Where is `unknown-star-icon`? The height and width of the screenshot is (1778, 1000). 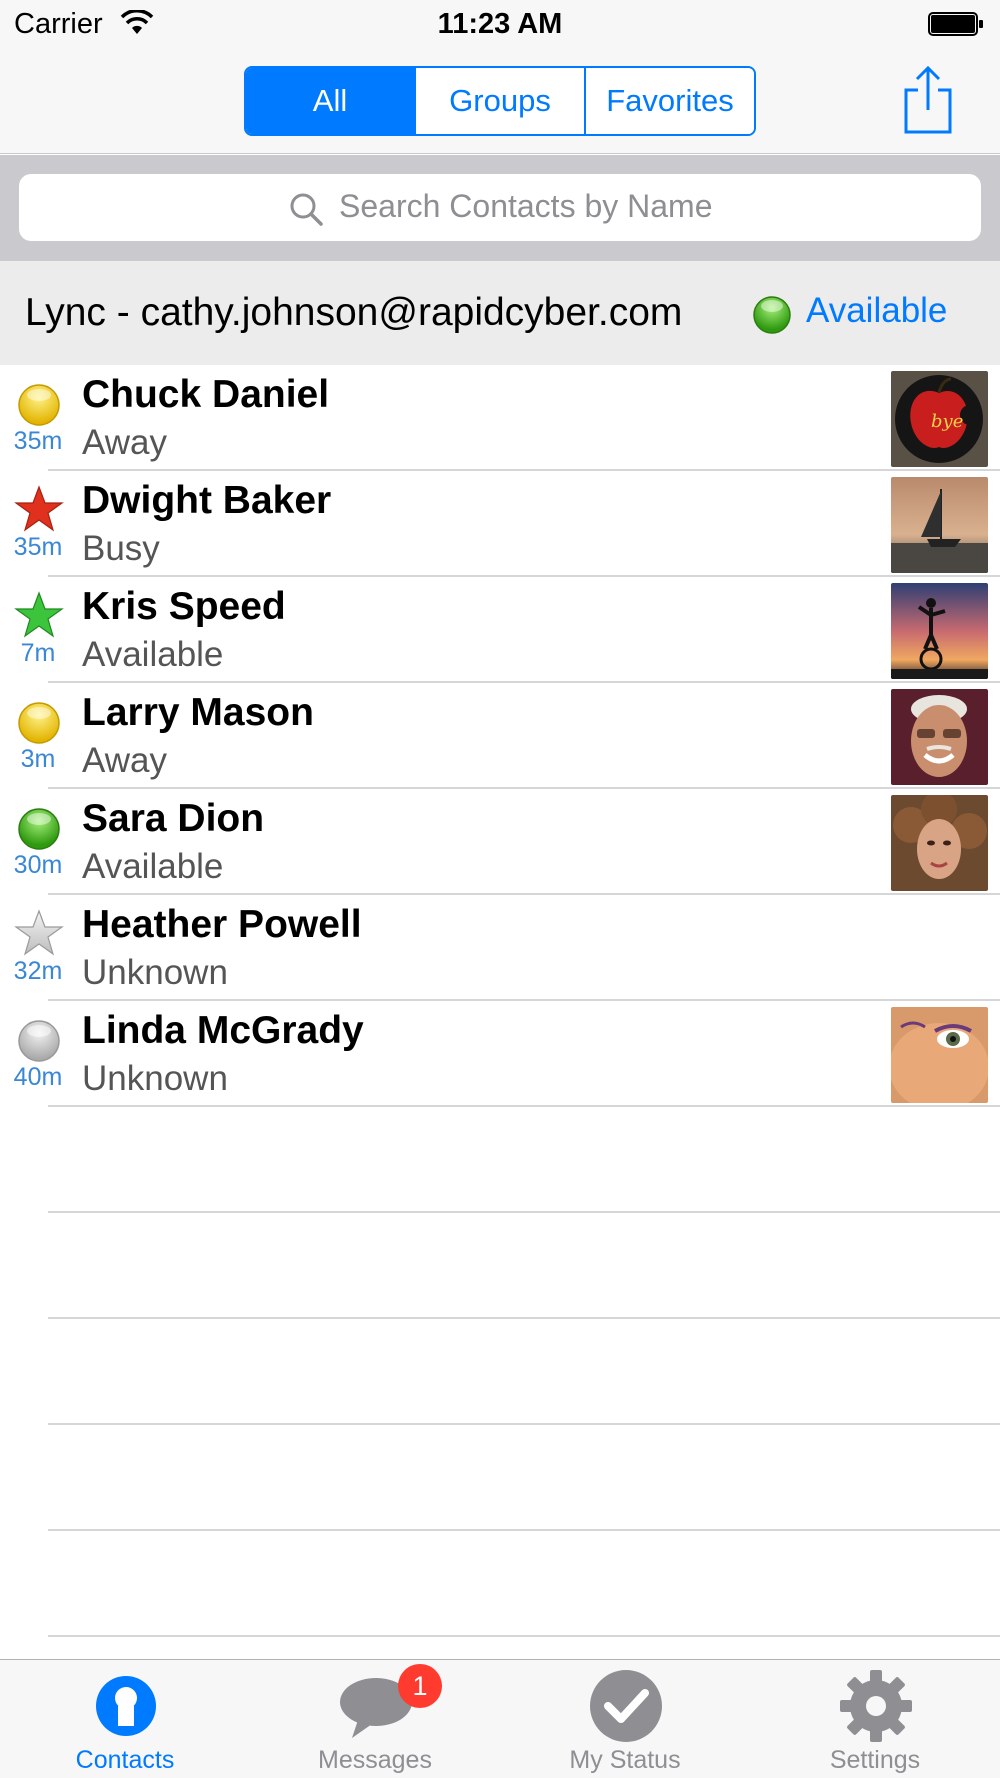 unknown-star-icon is located at coordinates (39, 932).